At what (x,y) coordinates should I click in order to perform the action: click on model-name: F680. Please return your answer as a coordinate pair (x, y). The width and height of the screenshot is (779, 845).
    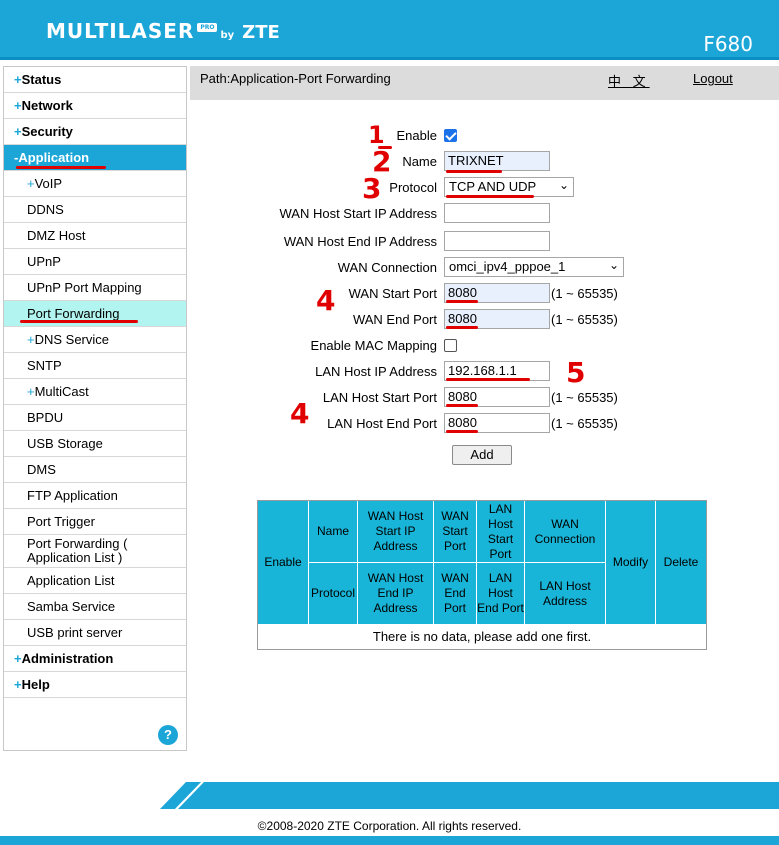
    Looking at the image, I should click on (728, 44).